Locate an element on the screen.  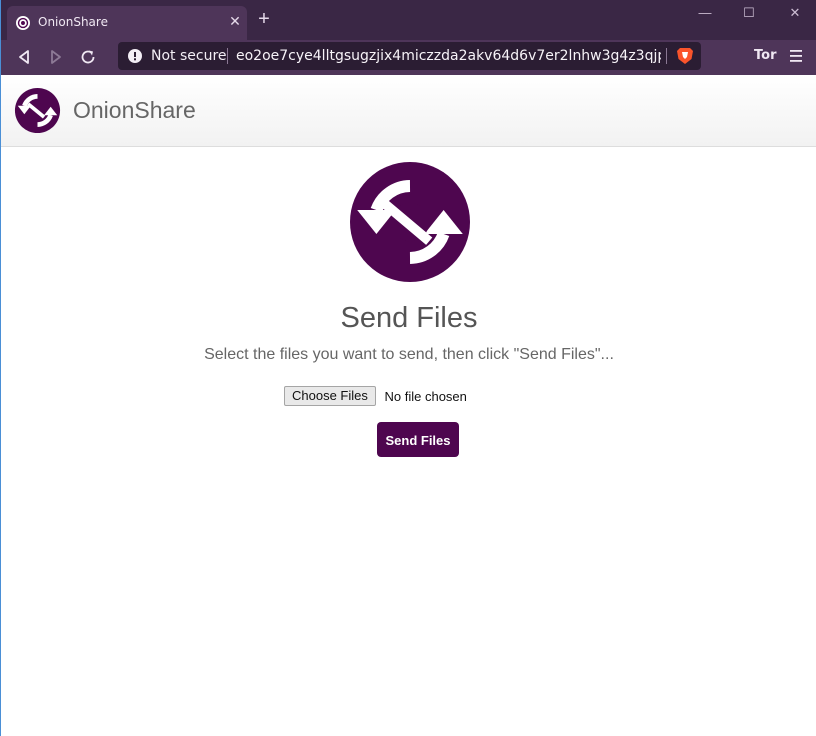
info-icon is located at coordinates (135, 56).